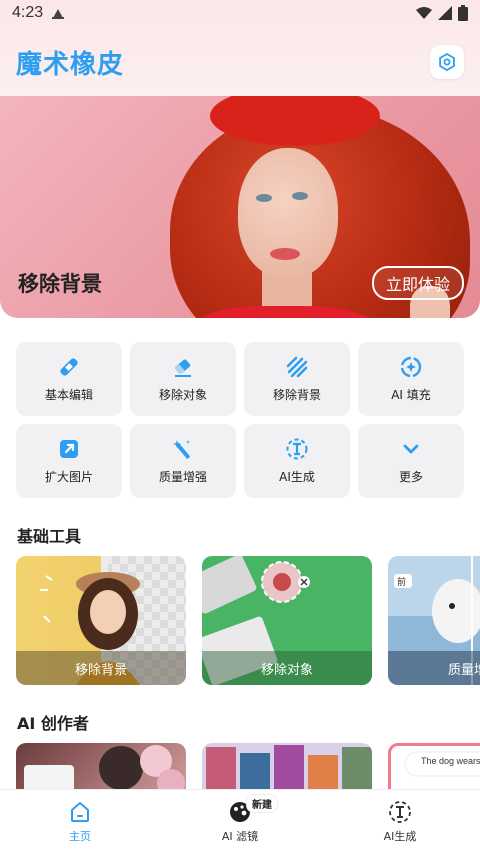 Image resolution: width=480 pixels, height=853 pixels. What do you see at coordinates (101, 668) in the screenshot?
I see `tool-card-label: 移除背景` at bounding box center [101, 668].